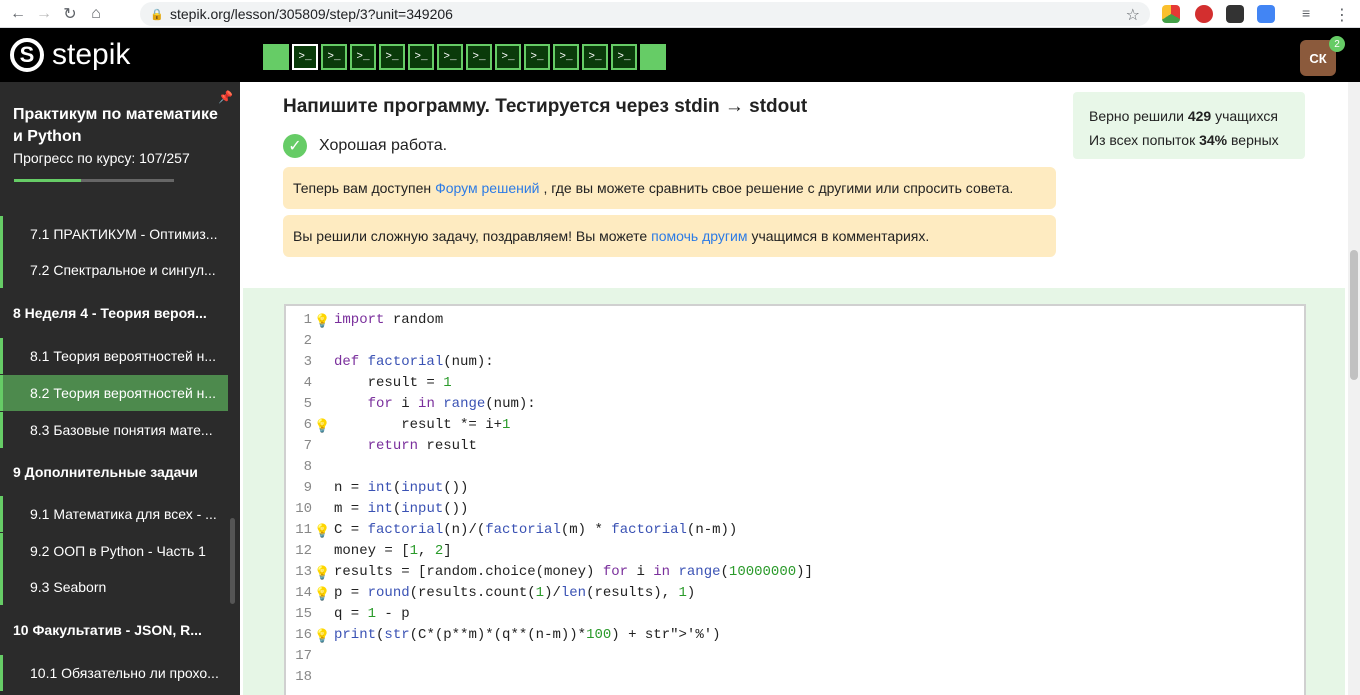 Image resolution: width=1360 pixels, height=695 pixels. Describe the element at coordinates (114, 587) in the screenshot. I see `sidebar-lesson: 9.3 Seaborn` at that location.